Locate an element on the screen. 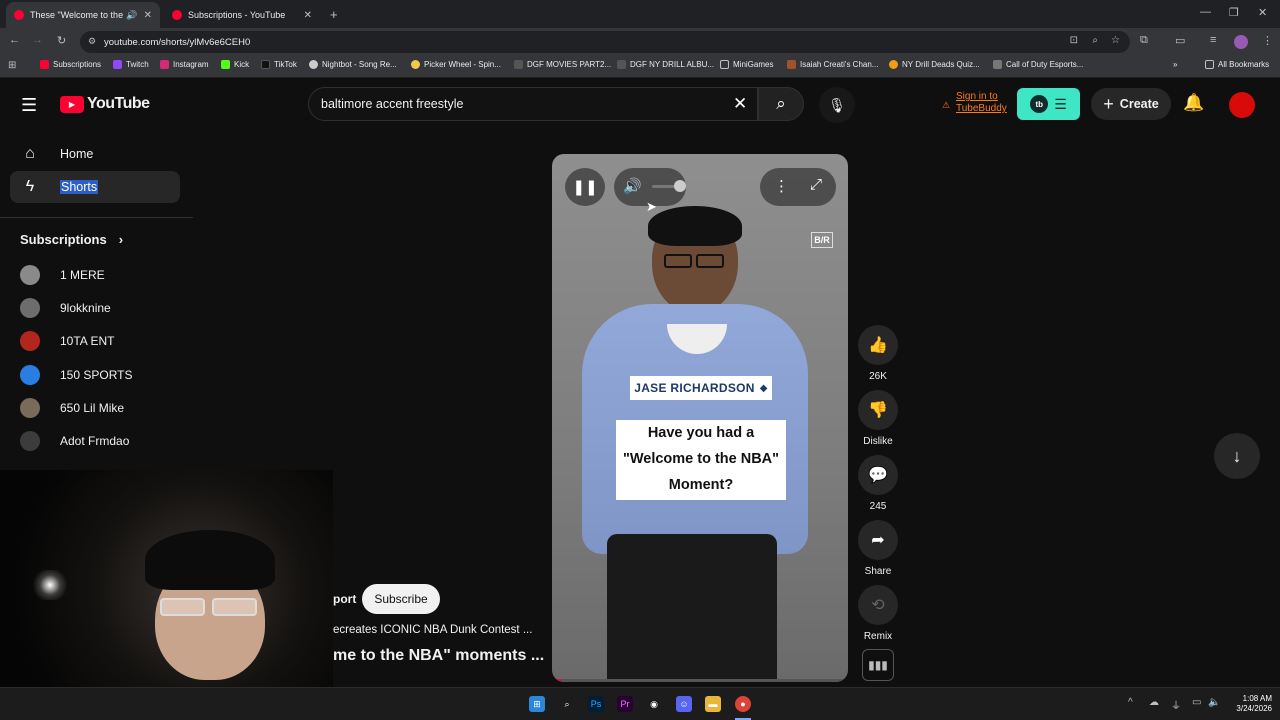 The height and width of the screenshot is (720, 1280). youtube-logo: ▶ YouTube is located at coordinates (105, 104).